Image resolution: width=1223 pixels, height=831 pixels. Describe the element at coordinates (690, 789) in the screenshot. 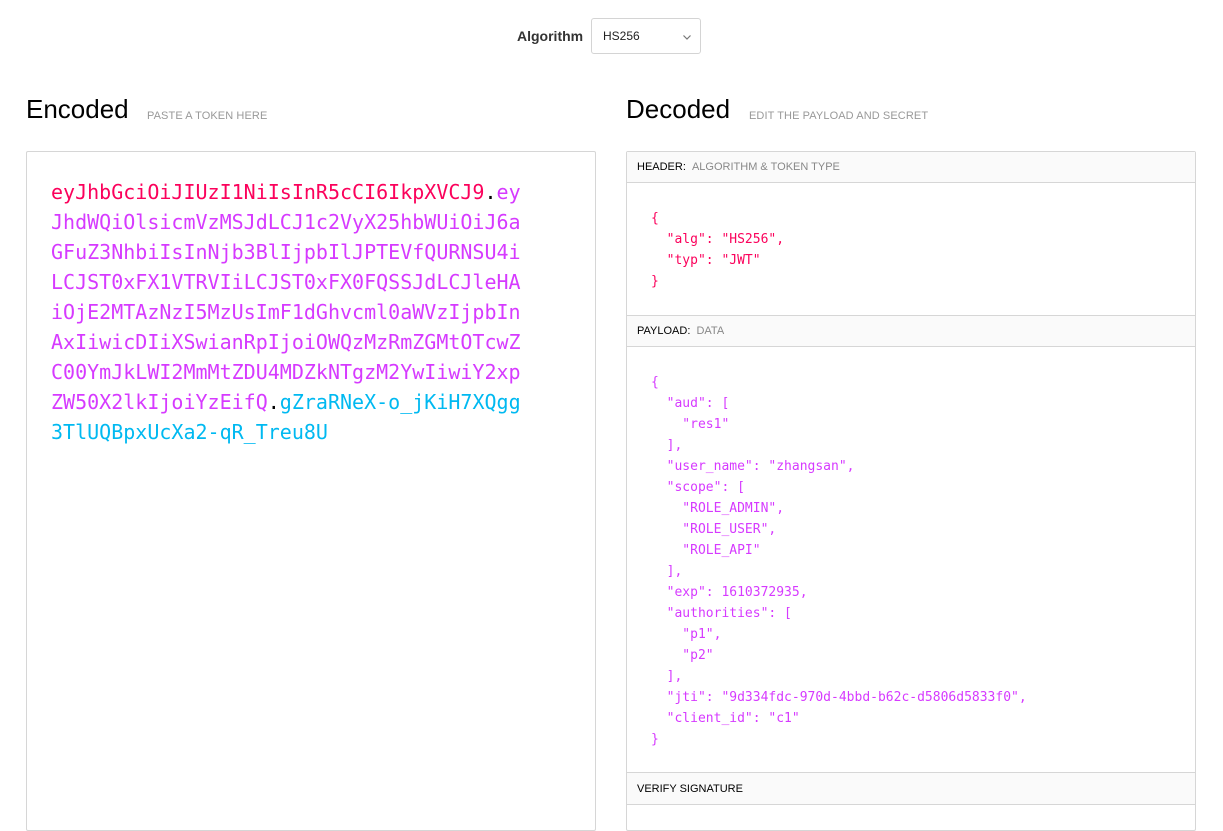

I see `verify-signature-label: VERIFY SIGNATURE` at that location.